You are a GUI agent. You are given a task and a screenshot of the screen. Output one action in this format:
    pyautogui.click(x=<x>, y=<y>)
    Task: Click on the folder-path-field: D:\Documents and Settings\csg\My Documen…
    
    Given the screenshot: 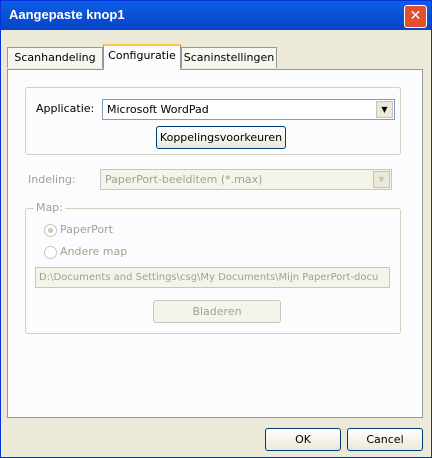 What is the action you would take?
    pyautogui.click(x=212, y=277)
    